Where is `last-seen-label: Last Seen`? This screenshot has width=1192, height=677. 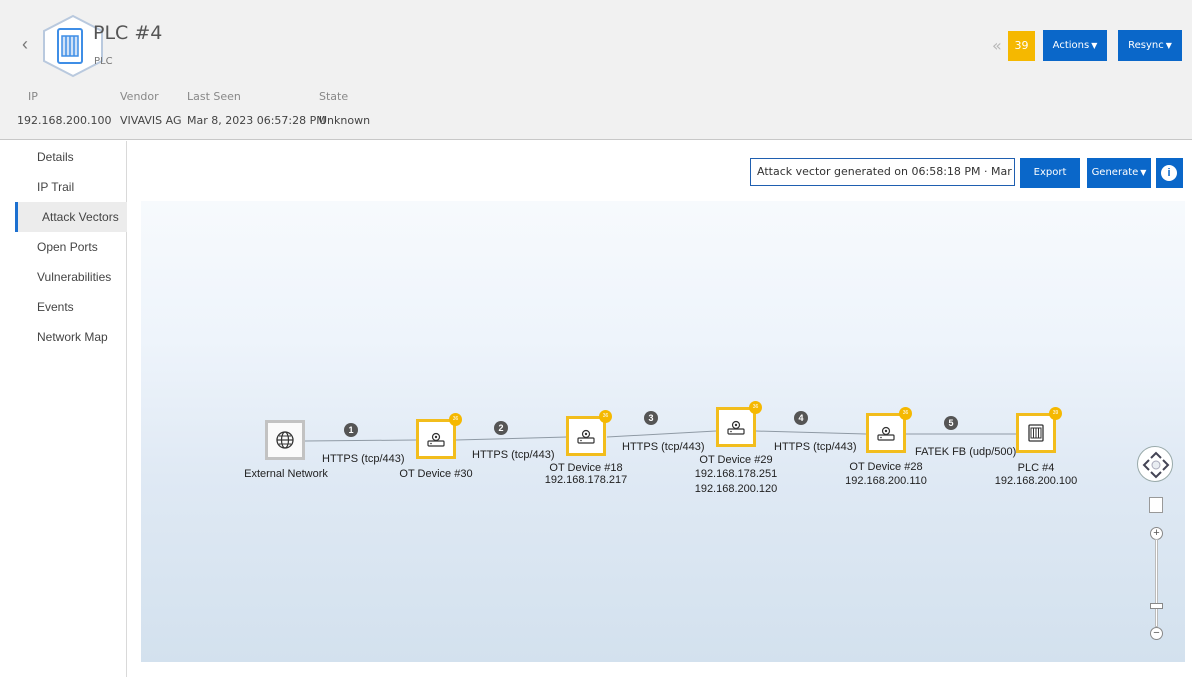 last-seen-label: Last Seen is located at coordinates (214, 96).